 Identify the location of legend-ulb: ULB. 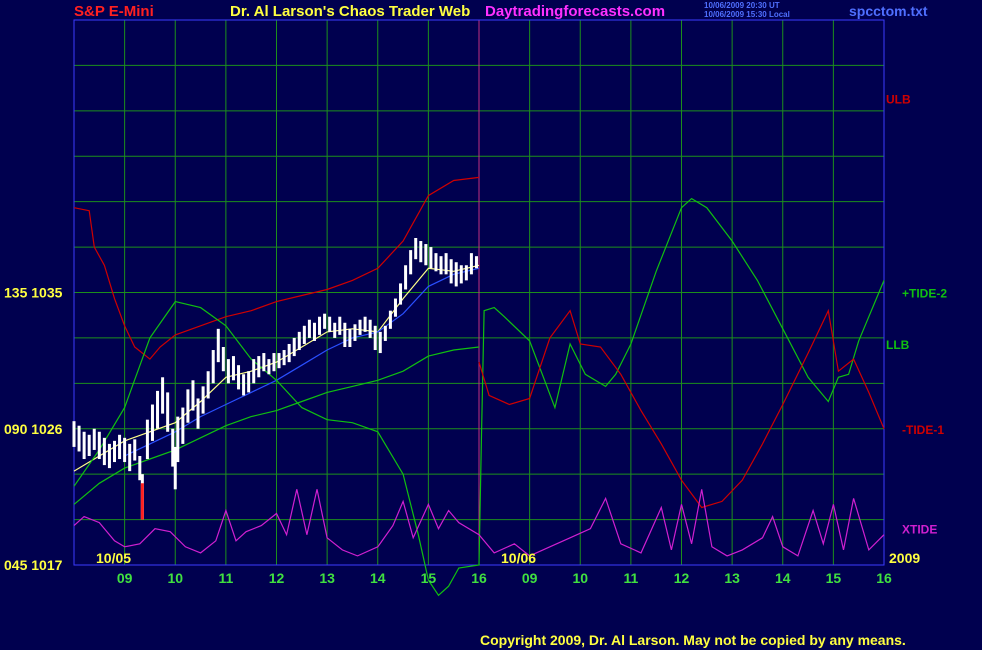
(898, 100).